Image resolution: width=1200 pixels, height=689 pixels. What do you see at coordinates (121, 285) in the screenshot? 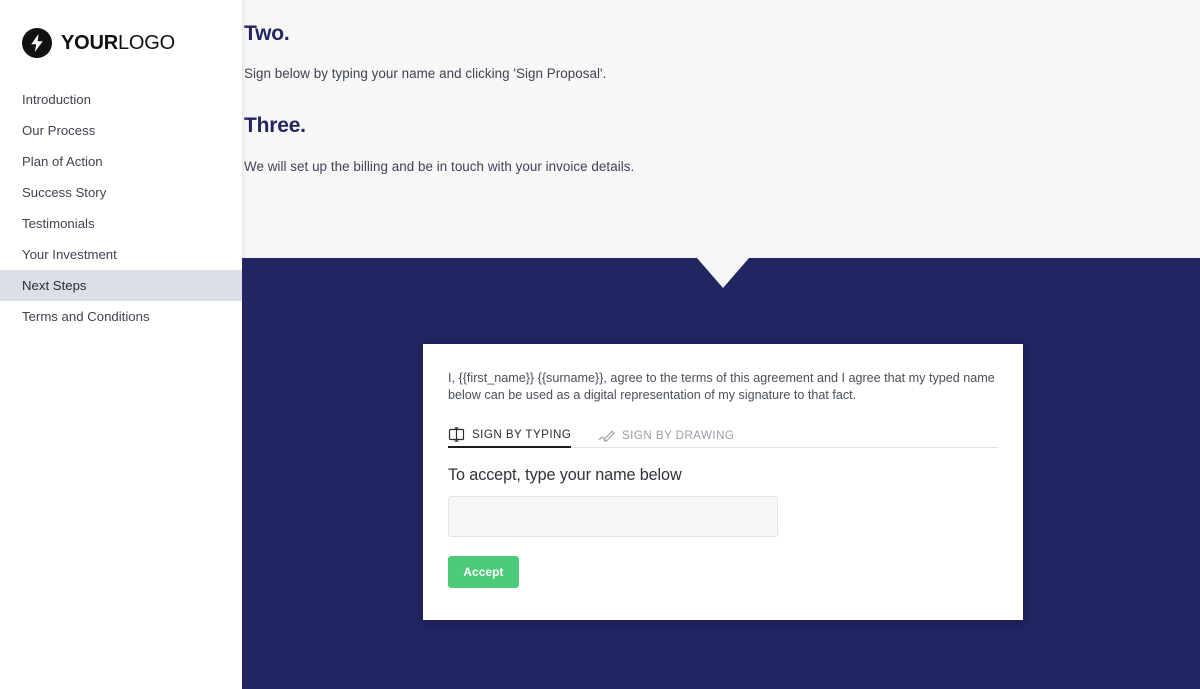
I see `sidebar-item-next-steps: Next Steps` at bounding box center [121, 285].